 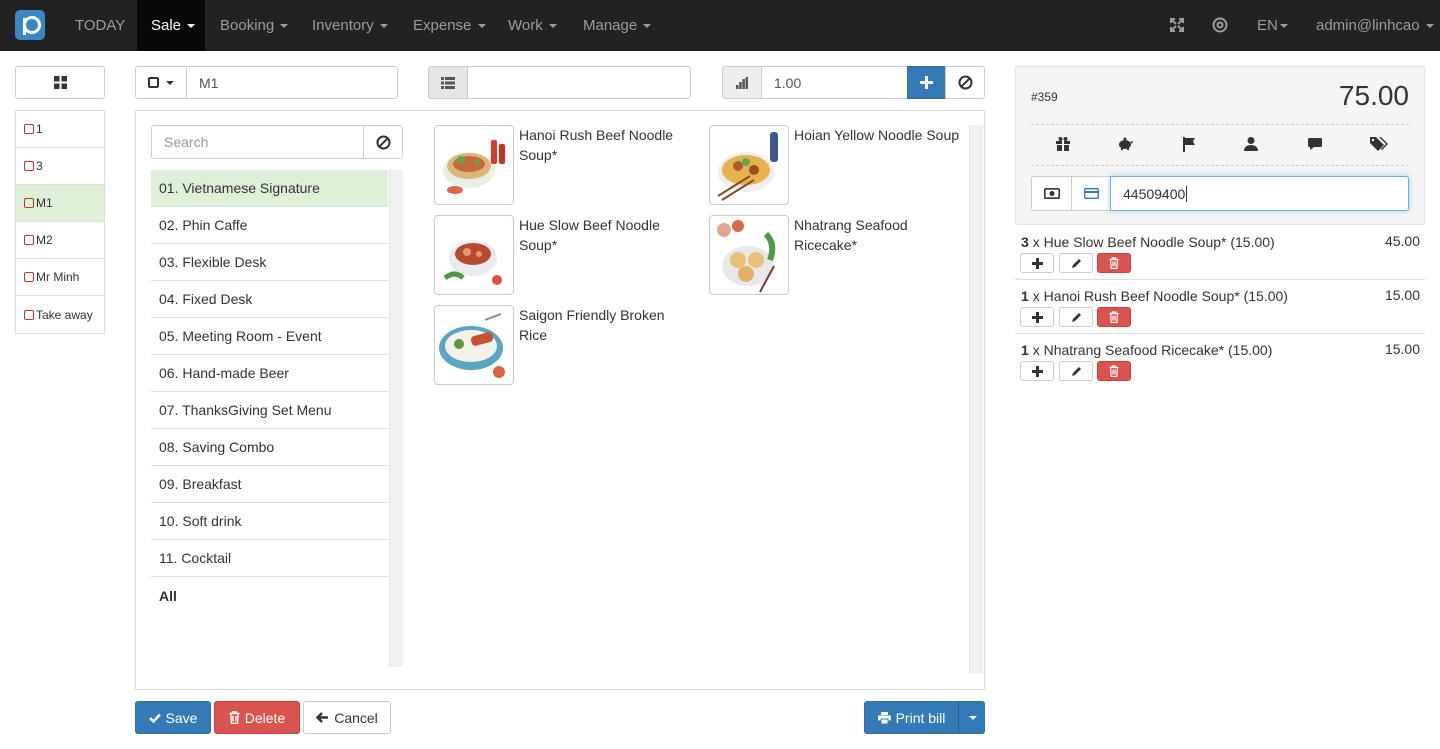 What do you see at coordinates (742, 82) in the screenshot?
I see `sort-numeric-icon` at bounding box center [742, 82].